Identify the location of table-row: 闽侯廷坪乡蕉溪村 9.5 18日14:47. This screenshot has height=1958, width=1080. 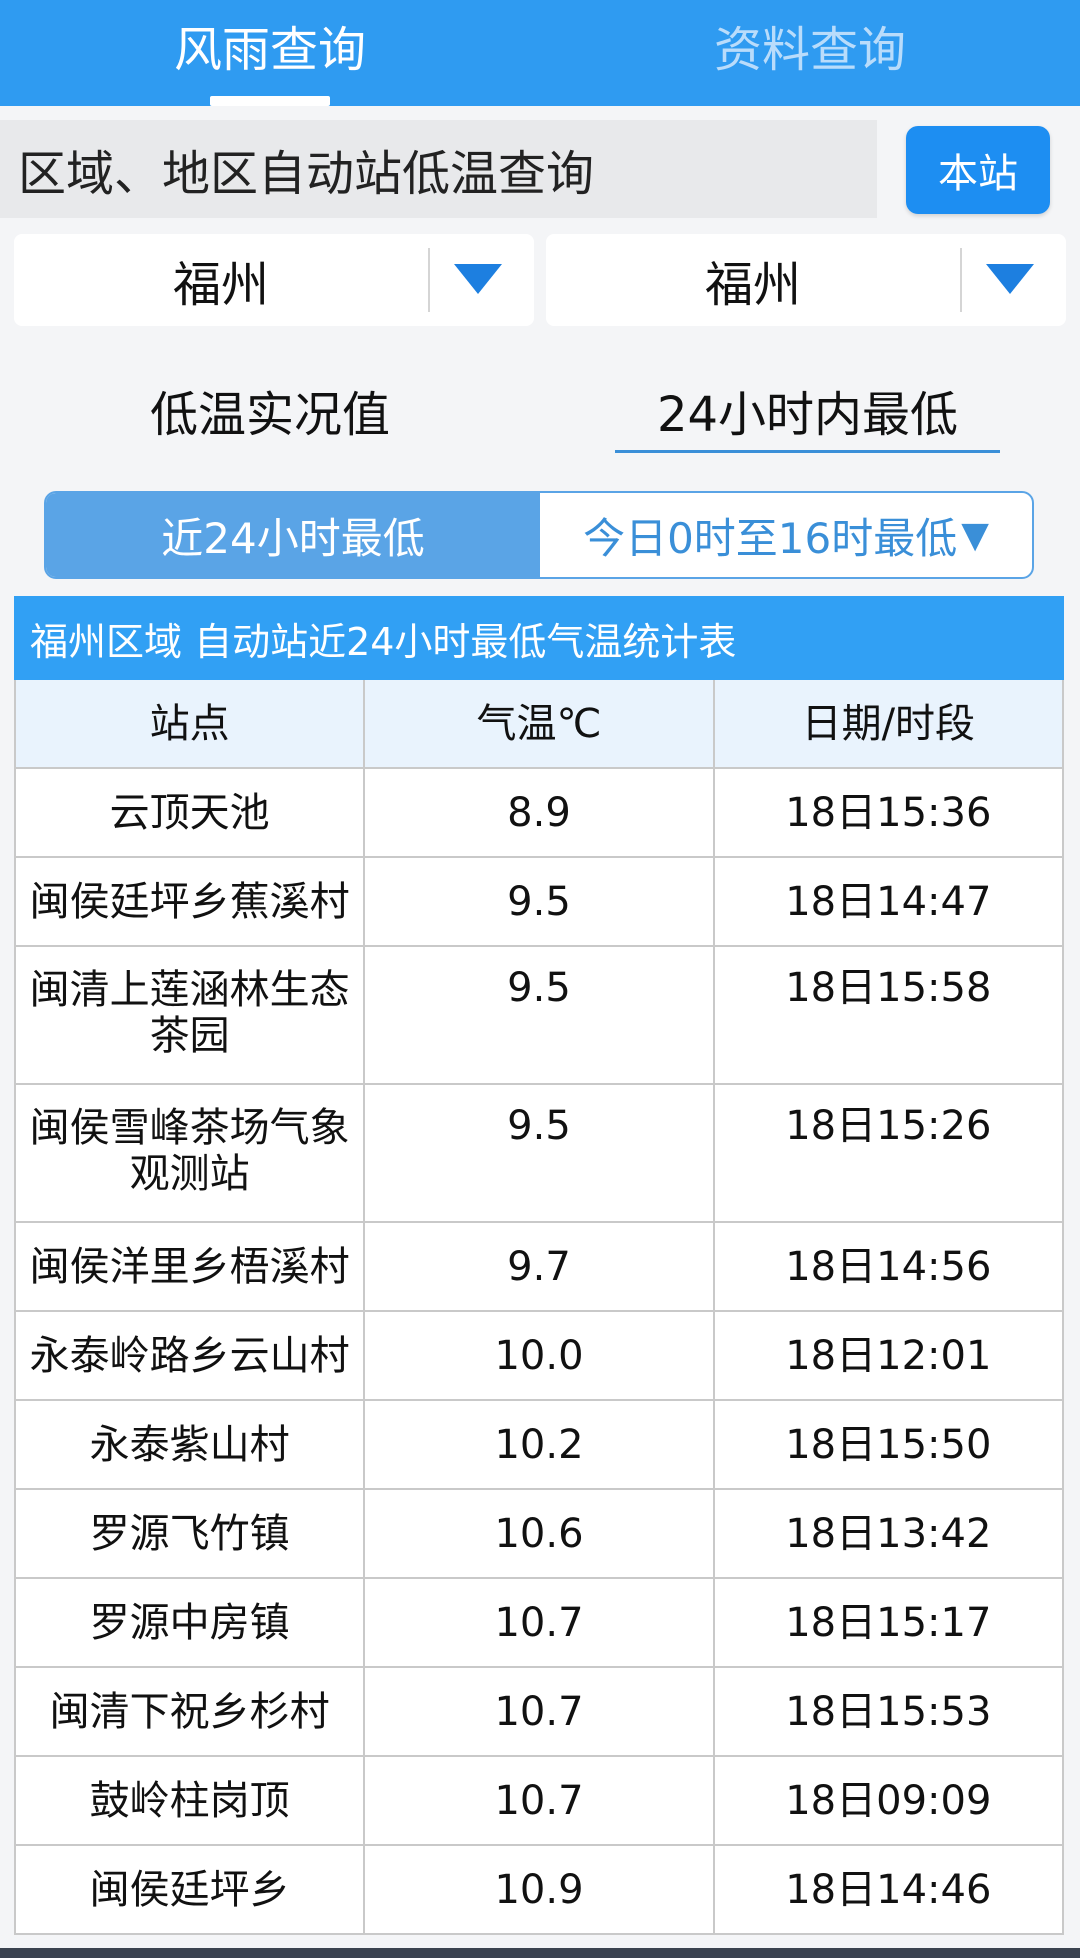
(540, 902).